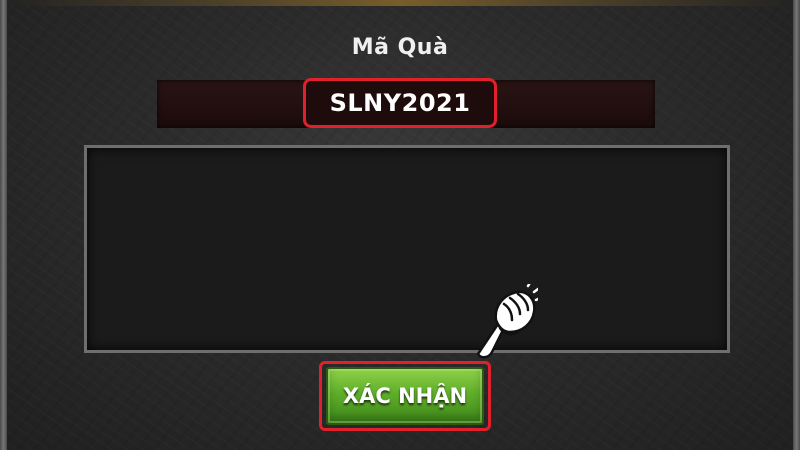 This screenshot has height=450, width=800. I want to click on confirm-button: XÁC NHẬN, so click(405, 396).